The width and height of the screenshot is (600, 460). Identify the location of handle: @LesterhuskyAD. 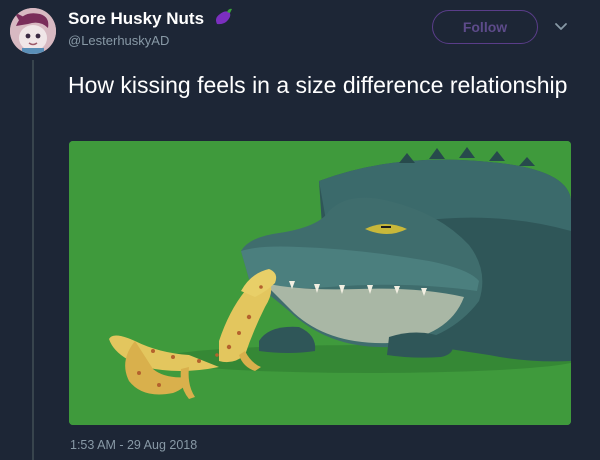
(118, 40).